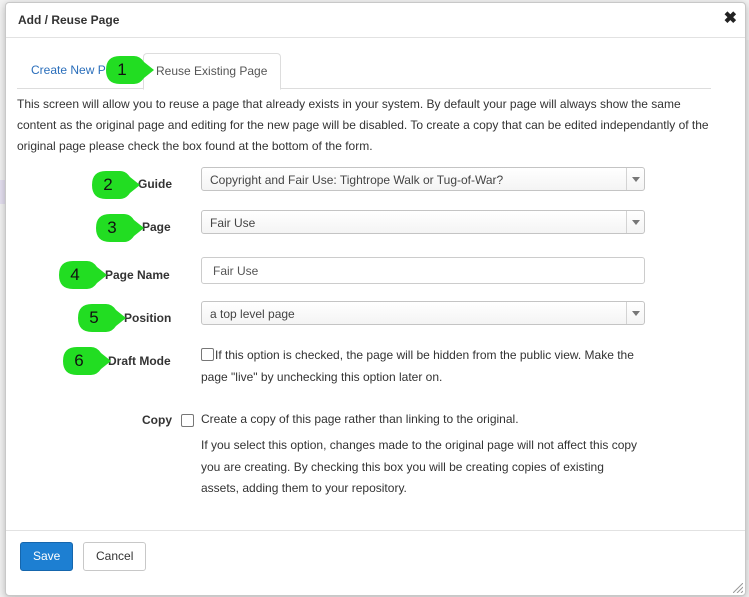 This screenshot has width=749, height=597. I want to click on position-select: a top level page, so click(423, 313).